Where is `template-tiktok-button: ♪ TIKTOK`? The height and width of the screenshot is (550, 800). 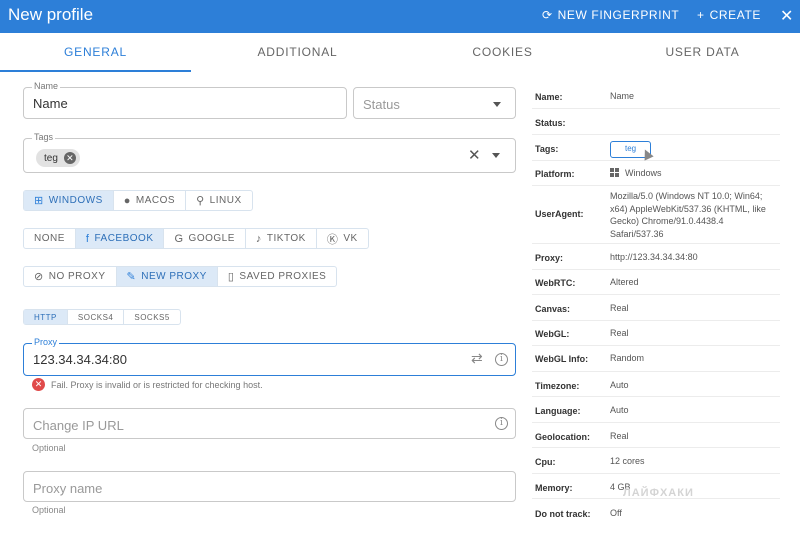 template-tiktok-button: ♪ TIKTOK is located at coordinates (281, 238).